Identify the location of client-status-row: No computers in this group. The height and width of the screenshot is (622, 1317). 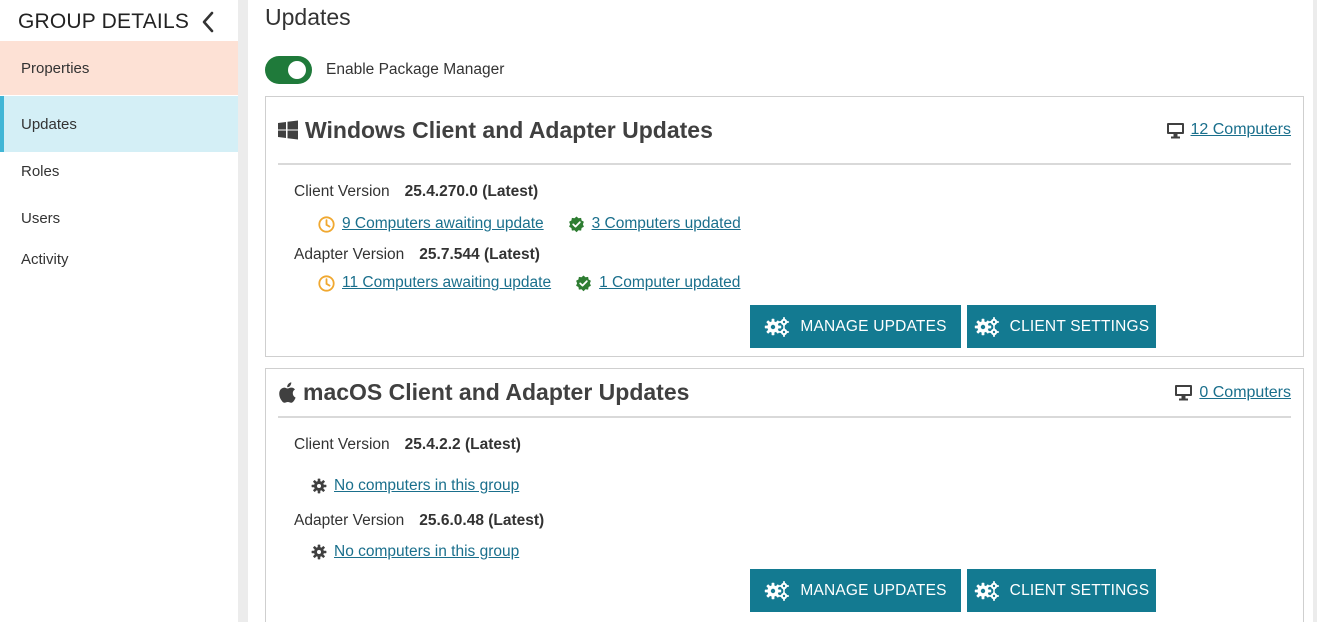
(427, 486).